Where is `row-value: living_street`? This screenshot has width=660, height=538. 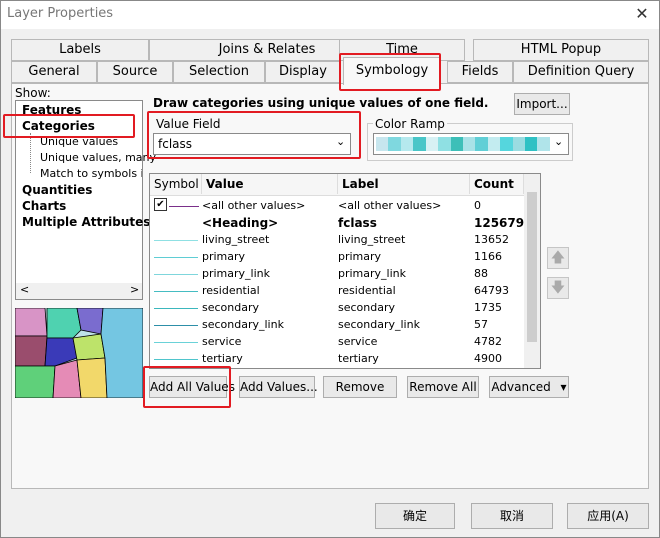 row-value: living_street is located at coordinates (236, 239).